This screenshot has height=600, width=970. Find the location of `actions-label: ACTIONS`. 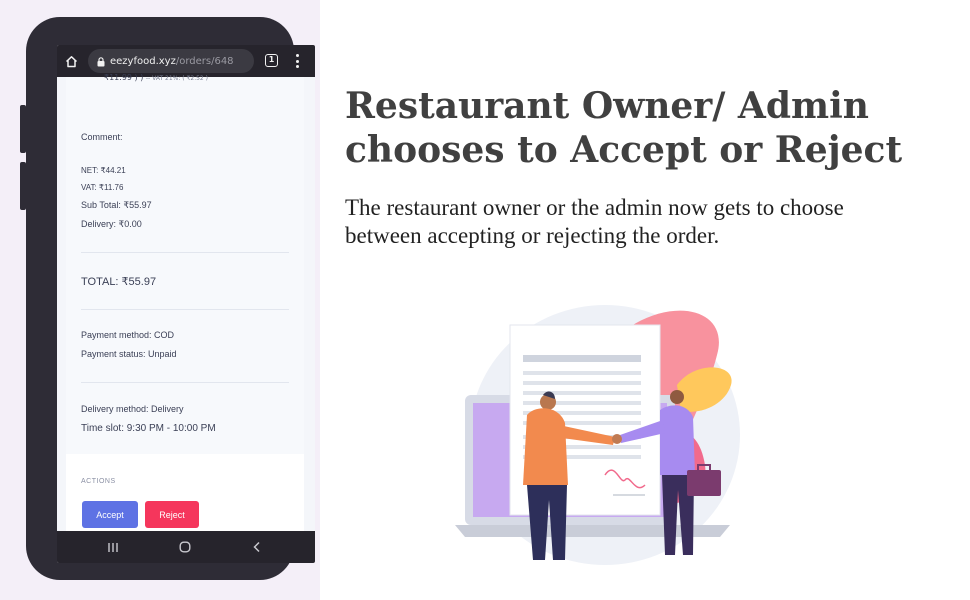

actions-label: ACTIONS is located at coordinates (98, 481).